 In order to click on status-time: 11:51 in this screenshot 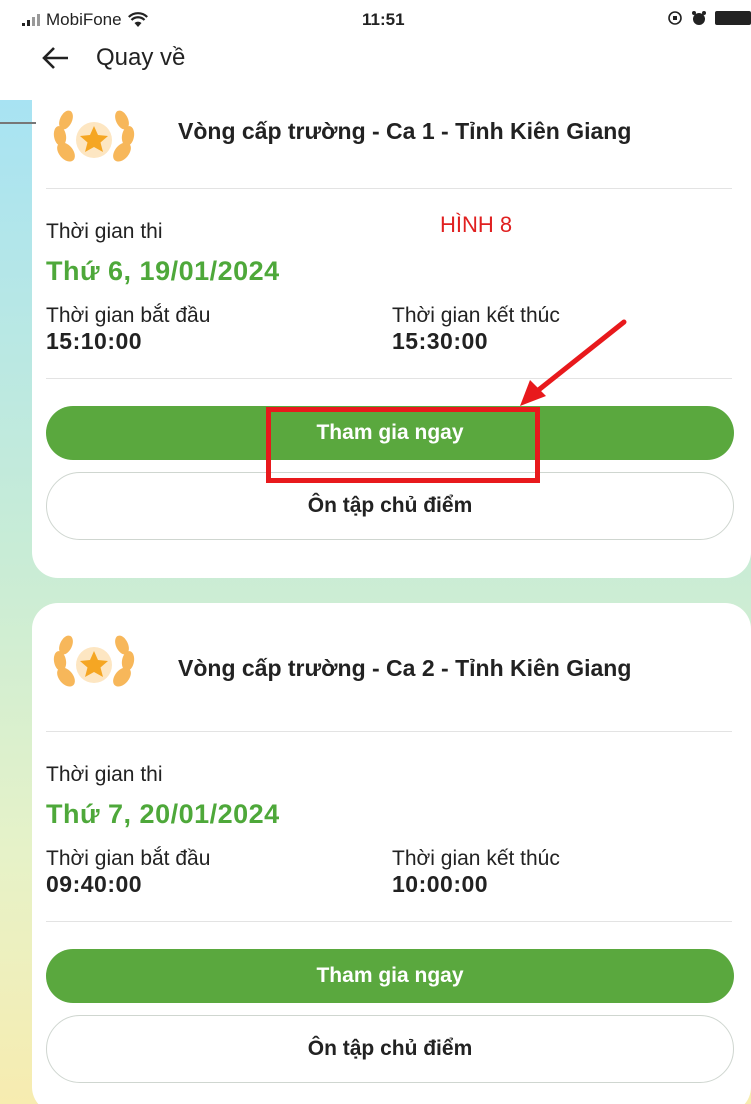, I will do `click(383, 19)`.